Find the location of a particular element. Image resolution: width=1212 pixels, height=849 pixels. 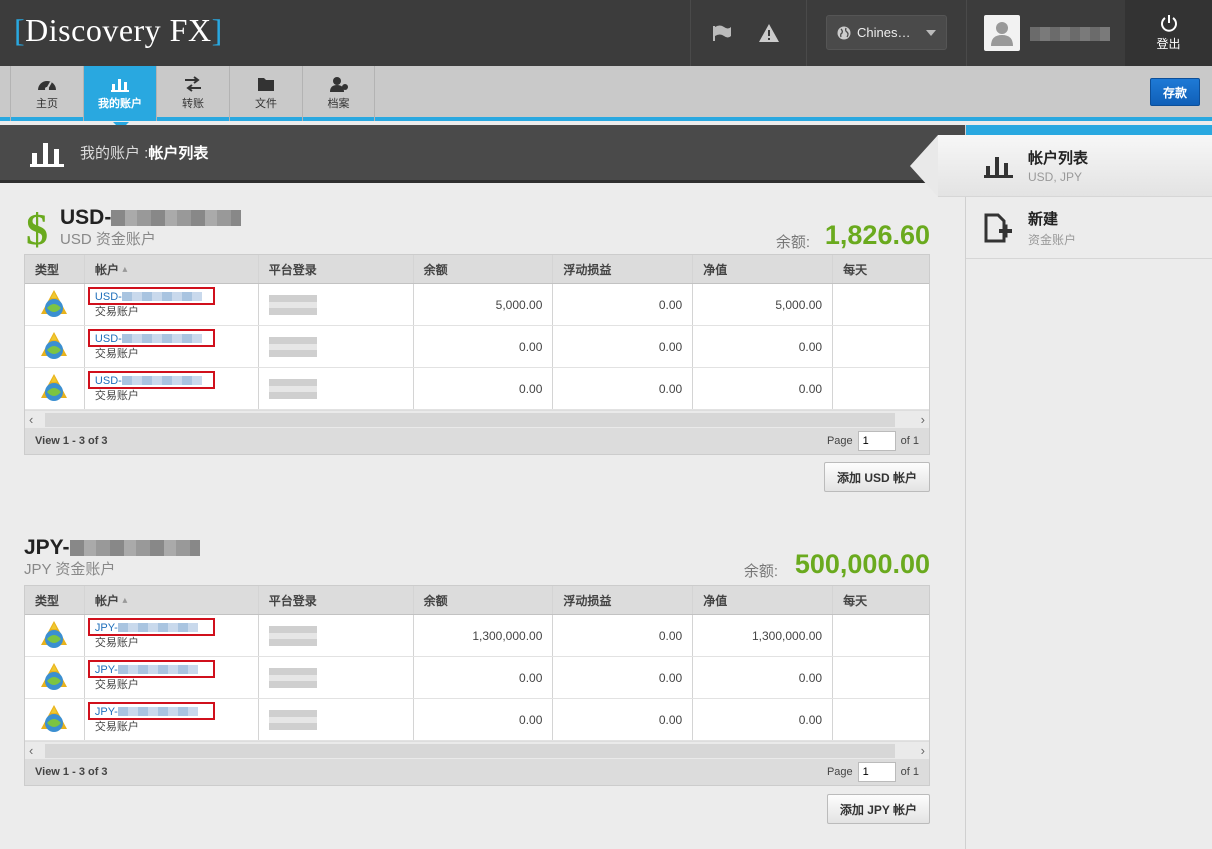

logo-bracket-right: ] is located at coordinates (217, 30).